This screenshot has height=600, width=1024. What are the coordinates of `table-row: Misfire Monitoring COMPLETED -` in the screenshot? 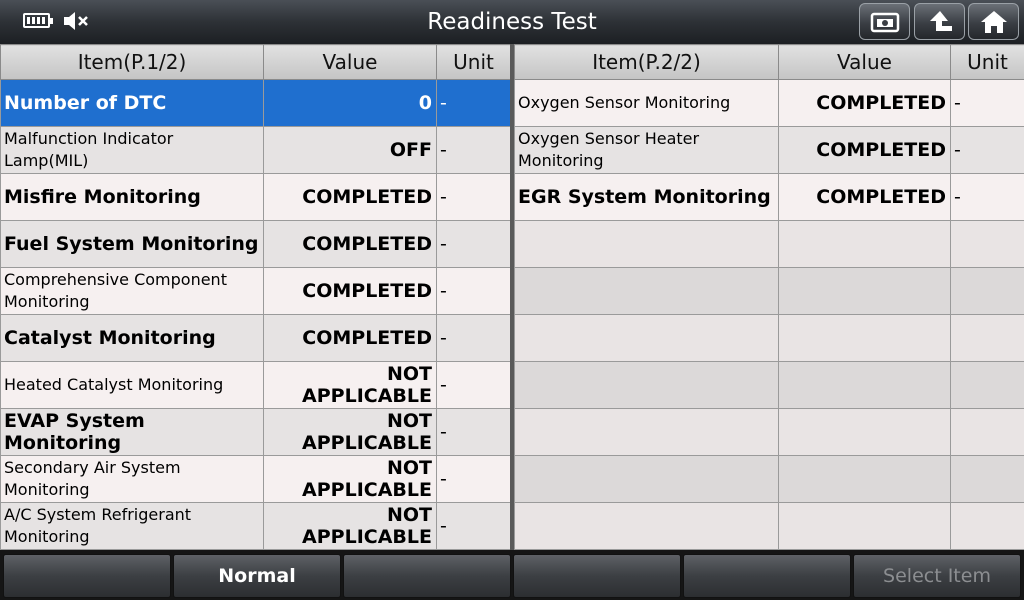 It's located at (255, 197).